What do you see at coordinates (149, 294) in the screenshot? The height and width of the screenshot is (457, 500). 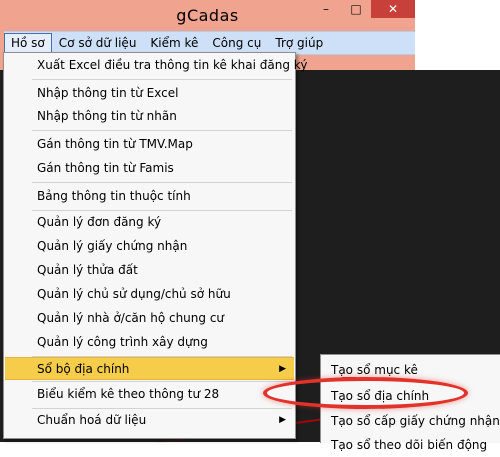 I see `menu-item-manage-owners: Quản lý chủ sử dụng/chủ sở hữu` at bounding box center [149, 294].